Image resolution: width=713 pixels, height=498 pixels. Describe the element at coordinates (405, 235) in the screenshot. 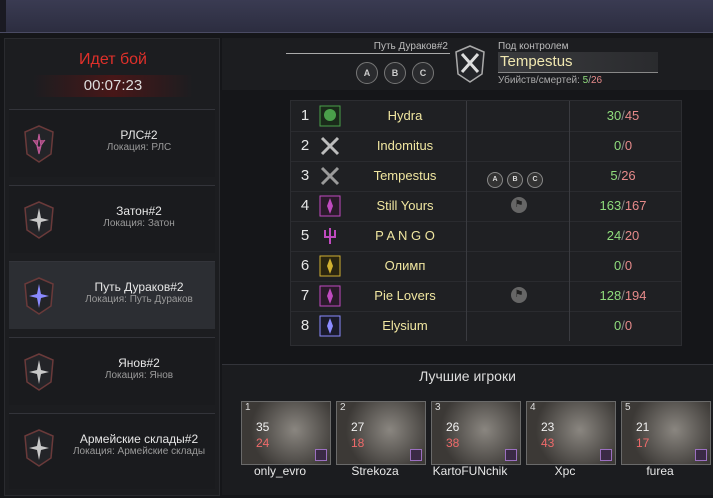

I see `row-clan-name: P A N G O` at that location.